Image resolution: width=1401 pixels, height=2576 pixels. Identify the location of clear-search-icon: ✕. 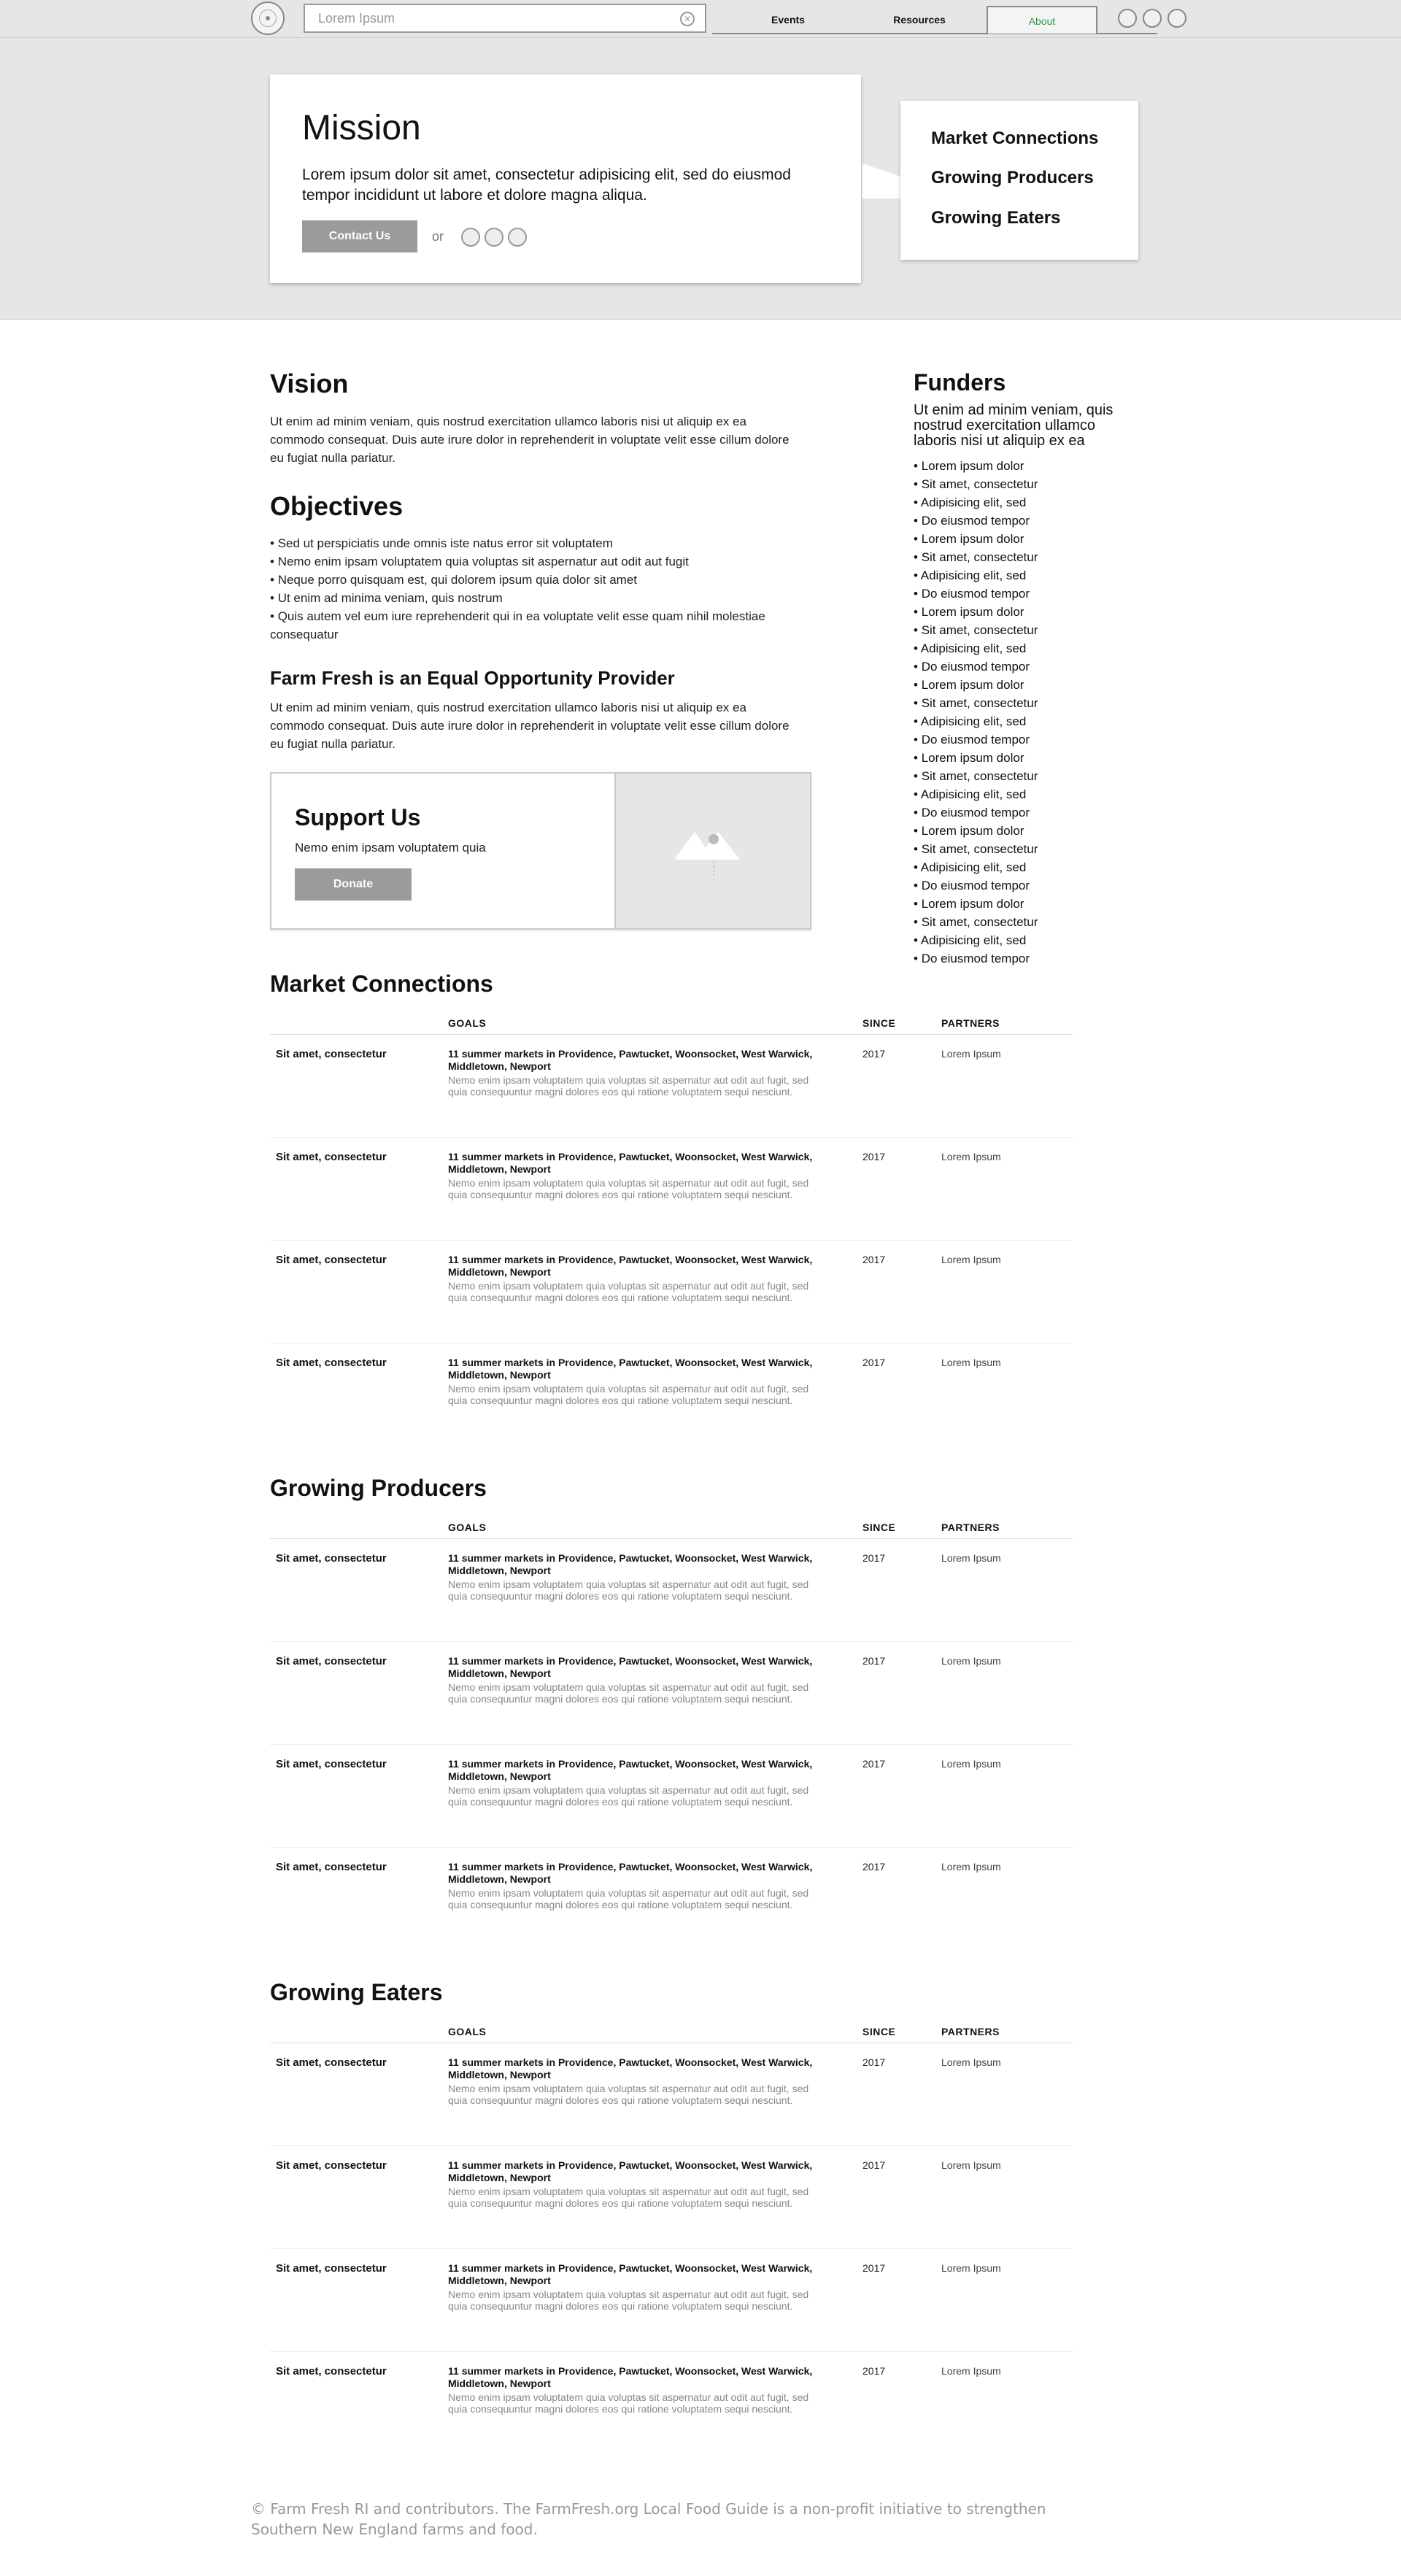
(687, 19).